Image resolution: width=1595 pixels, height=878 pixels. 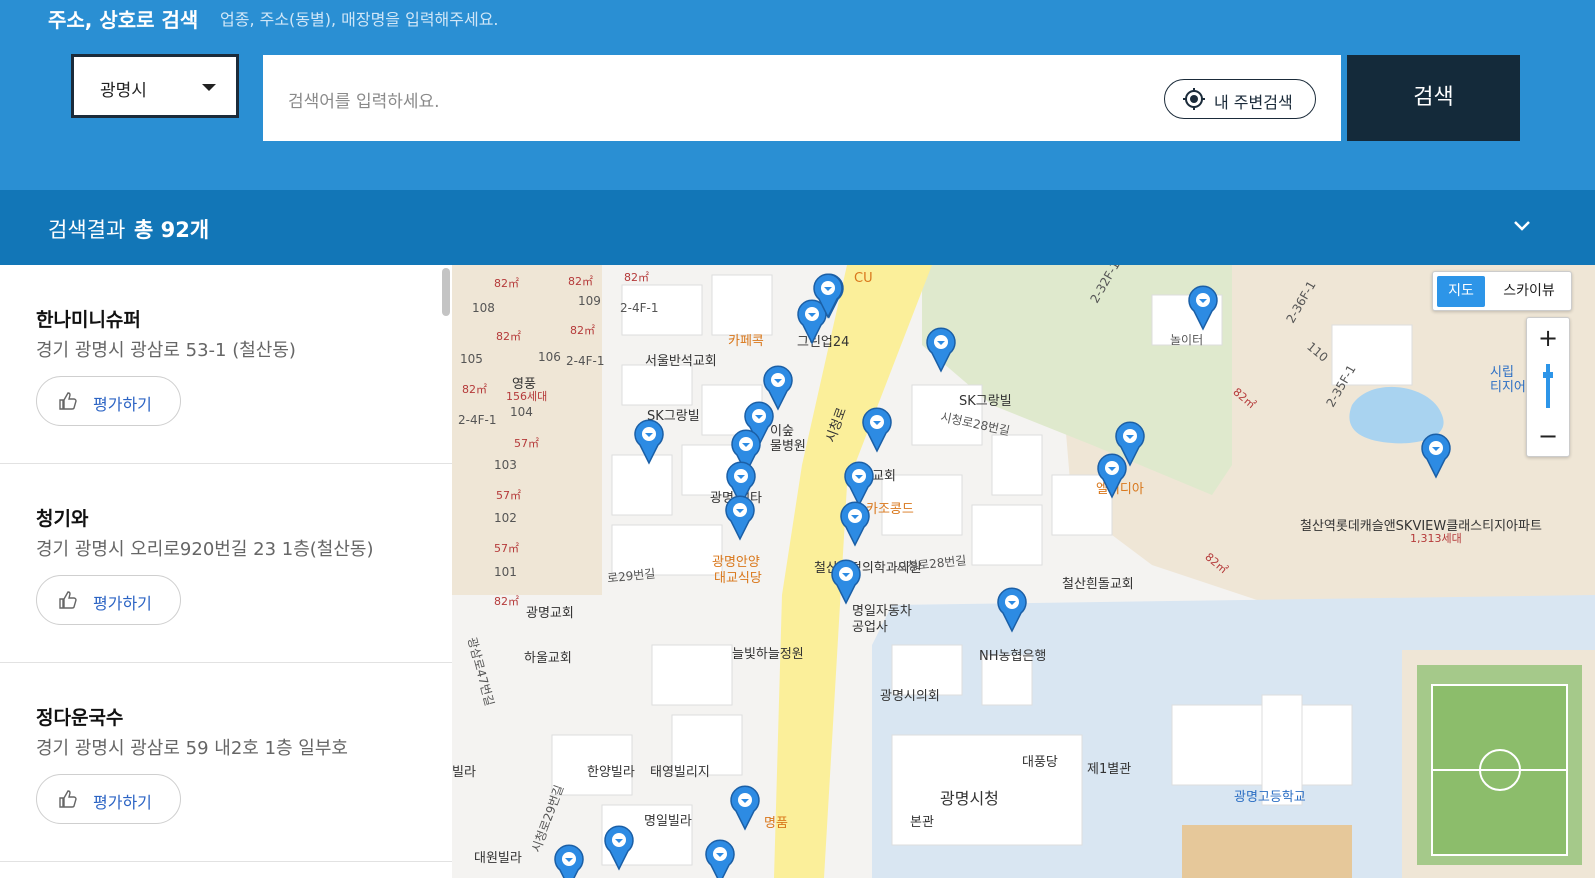 What do you see at coordinates (1508, 385) in the screenshot?
I see `map-label: 티지어` at bounding box center [1508, 385].